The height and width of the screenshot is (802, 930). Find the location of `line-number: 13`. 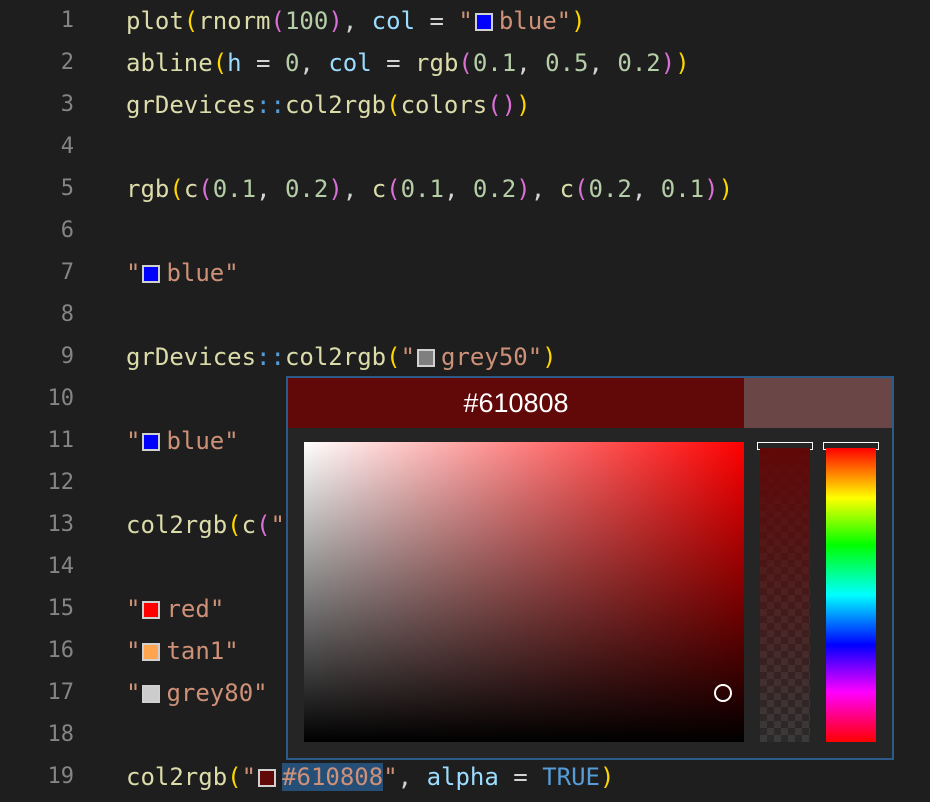

line-number: 13 is located at coordinates (61, 524).